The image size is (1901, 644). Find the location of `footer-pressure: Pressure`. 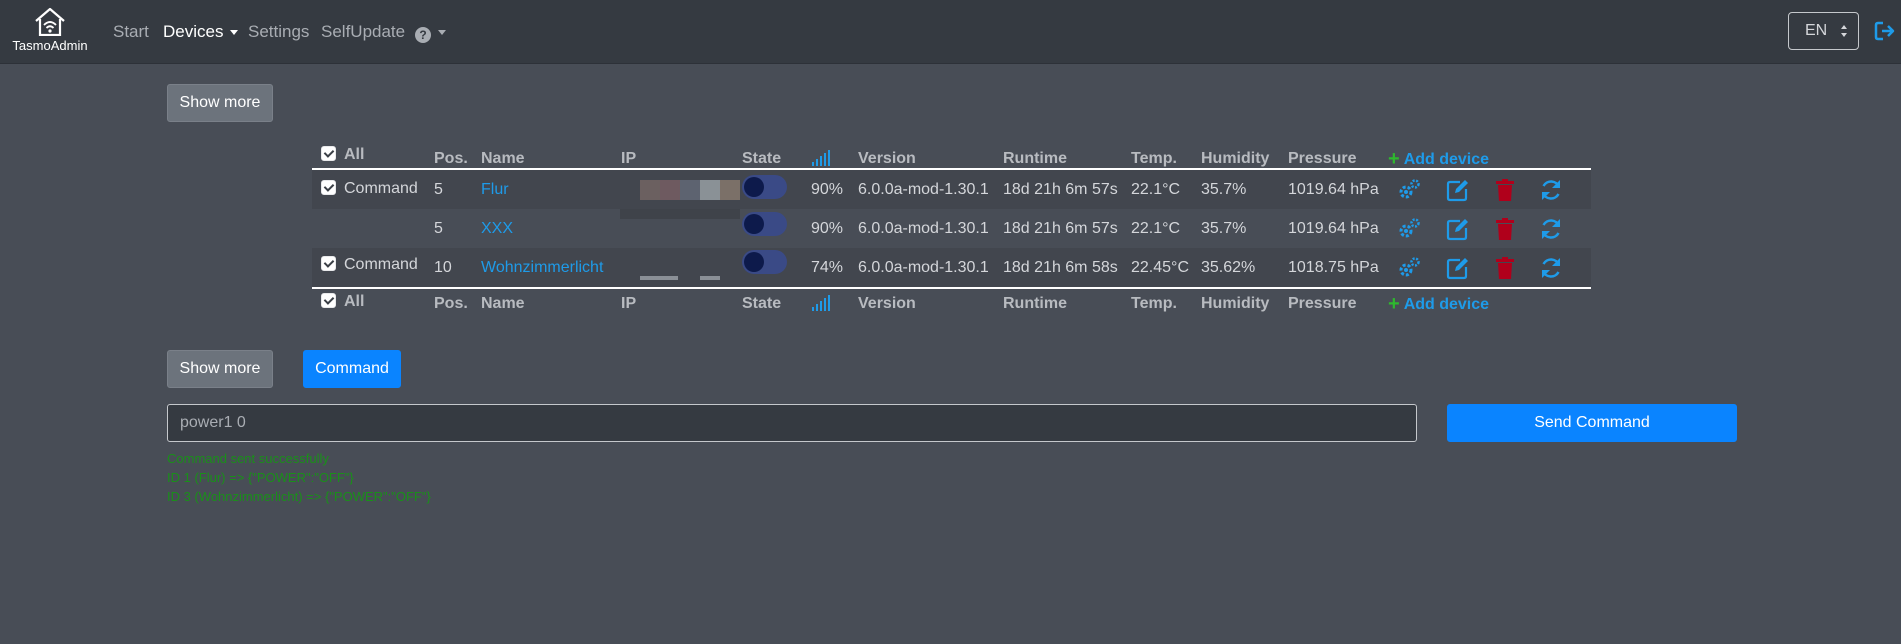

footer-pressure: Pressure is located at coordinates (1322, 304).